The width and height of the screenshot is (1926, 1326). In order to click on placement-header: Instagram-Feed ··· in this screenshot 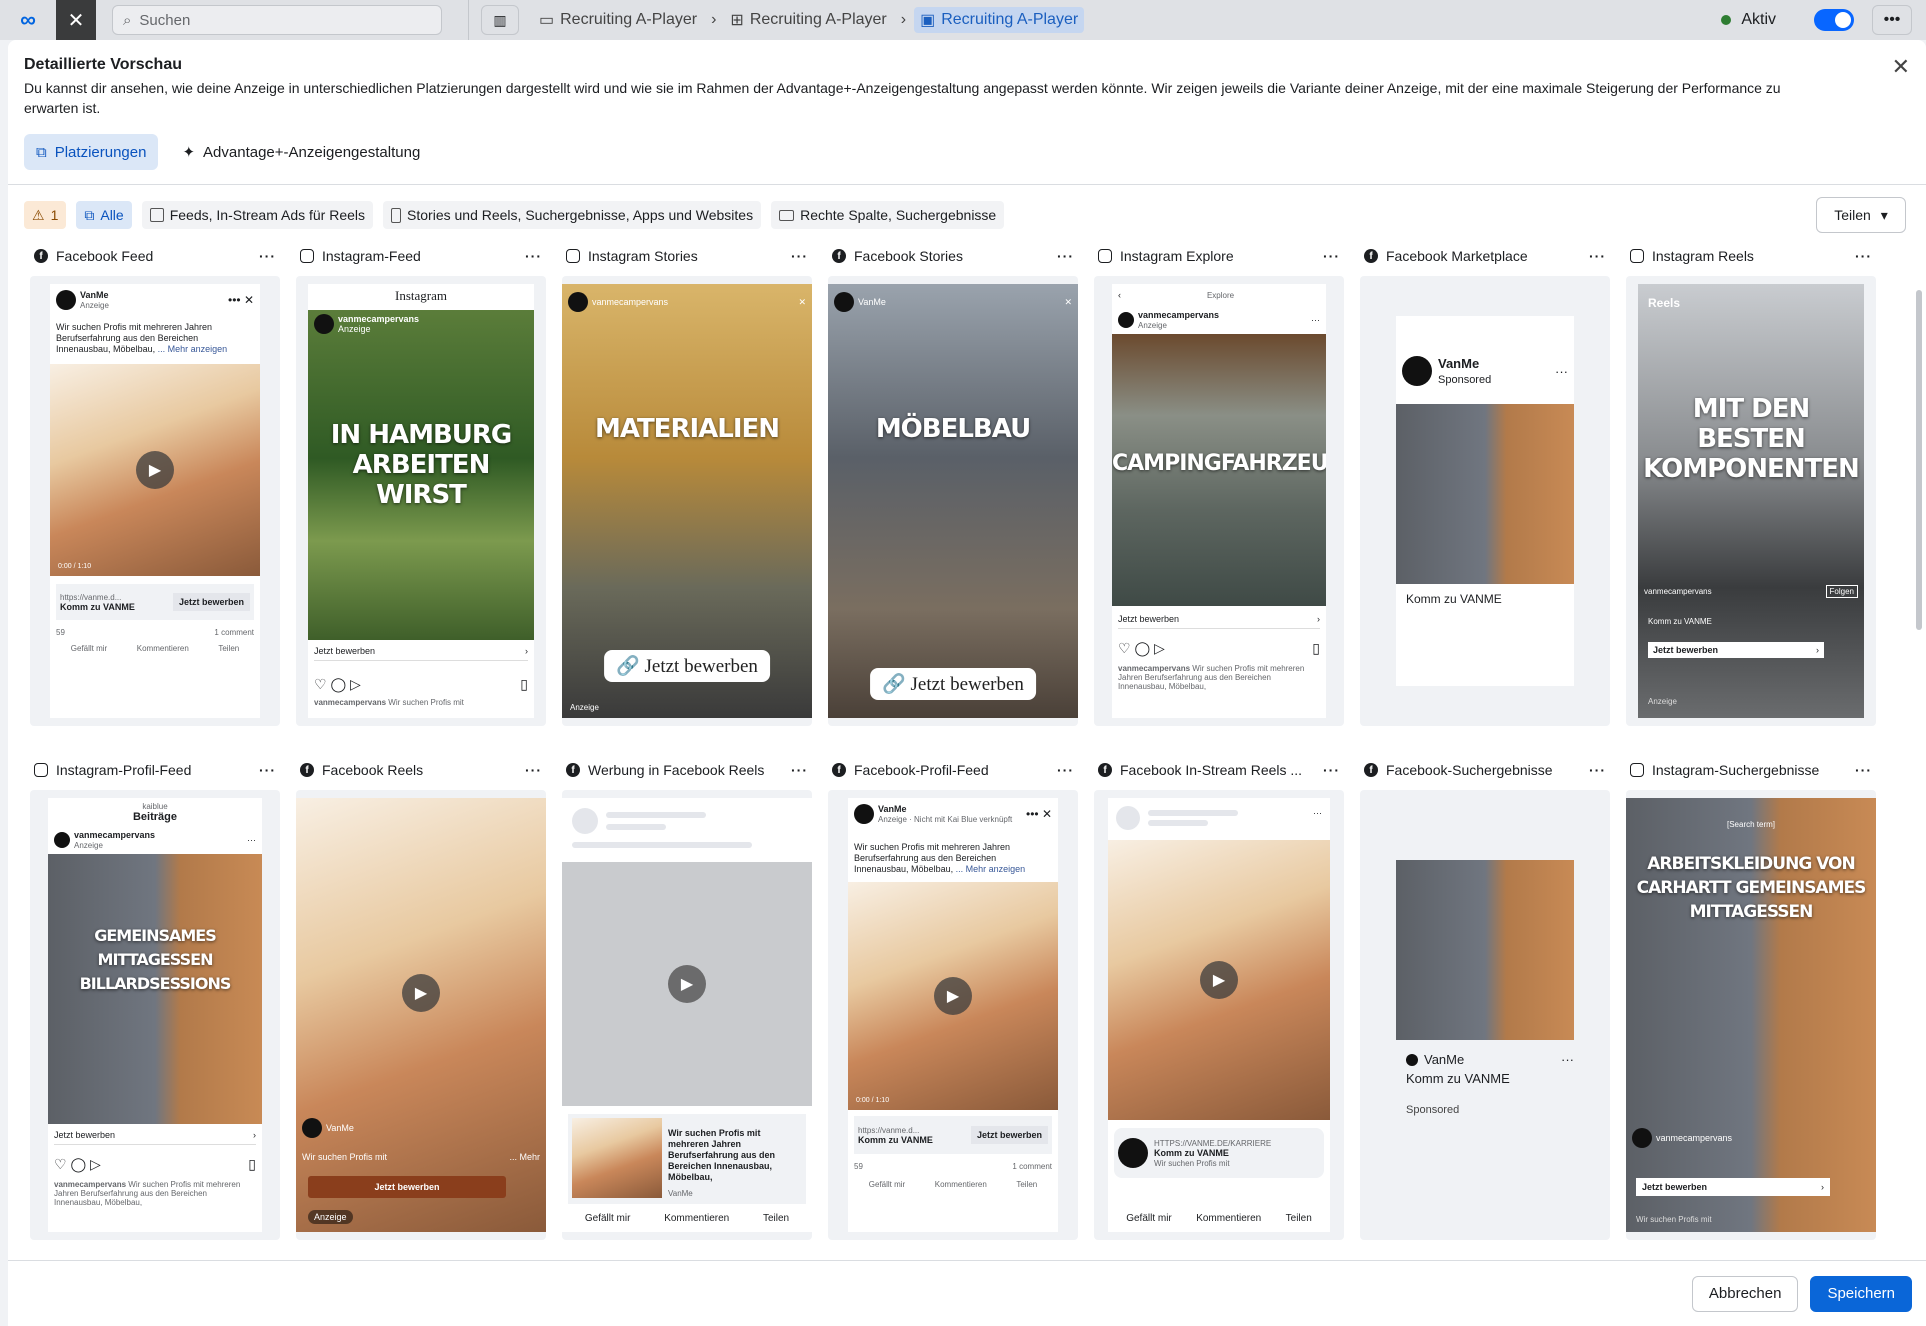, I will do `click(421, 256)`.